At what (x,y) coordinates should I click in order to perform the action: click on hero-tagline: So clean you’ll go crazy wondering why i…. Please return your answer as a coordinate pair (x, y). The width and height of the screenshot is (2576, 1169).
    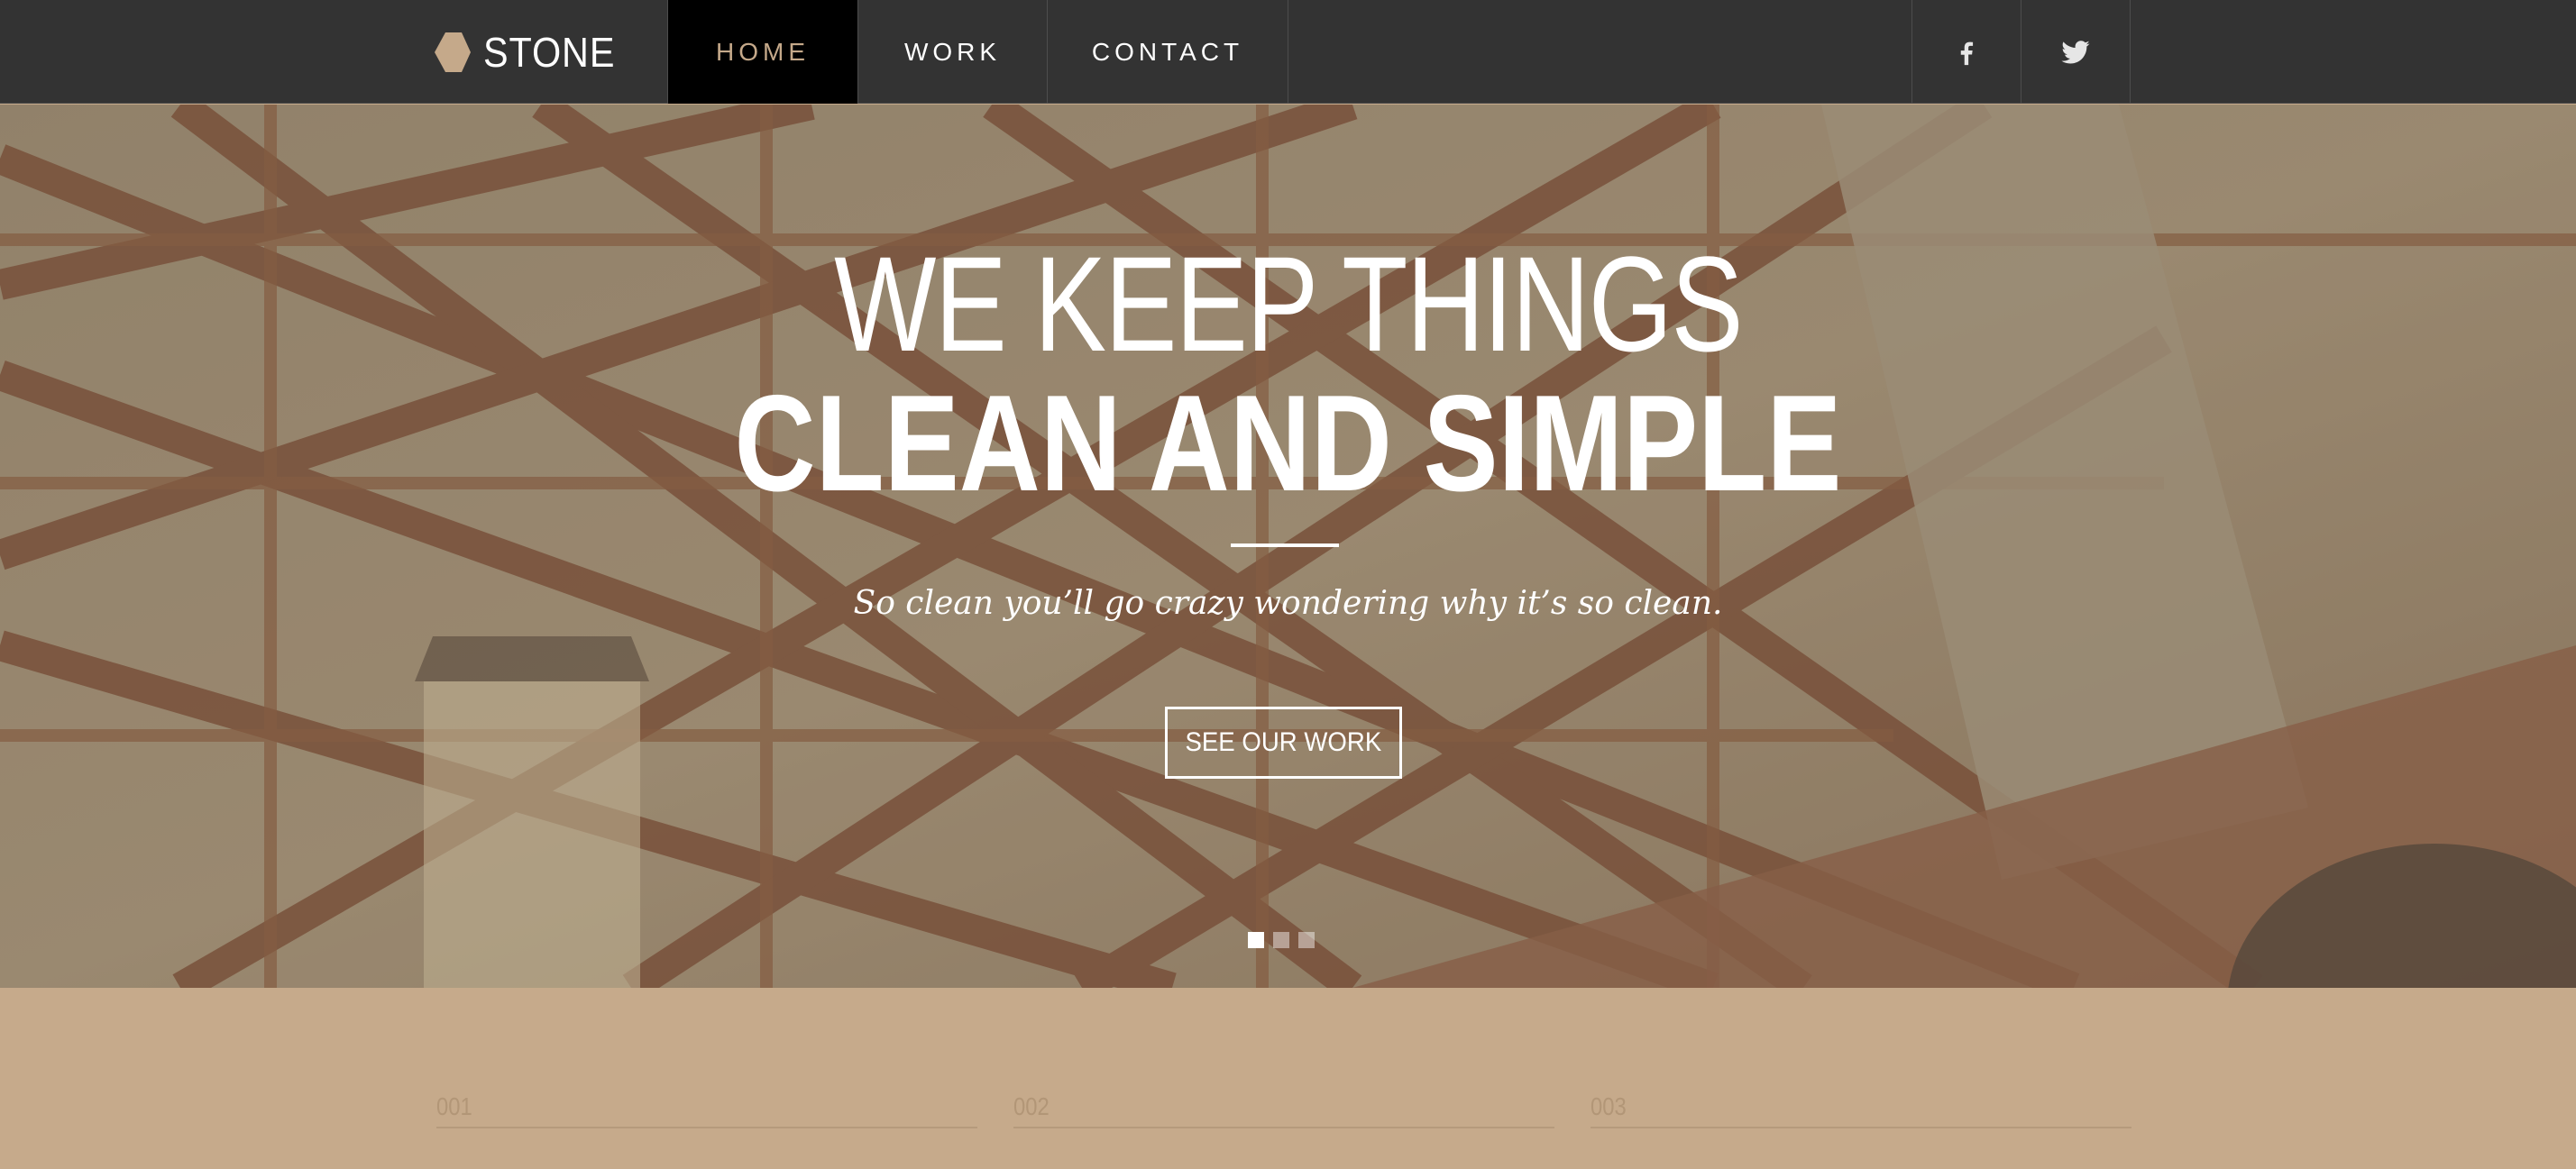
    Looking at the image, I should click on (1288, 603).